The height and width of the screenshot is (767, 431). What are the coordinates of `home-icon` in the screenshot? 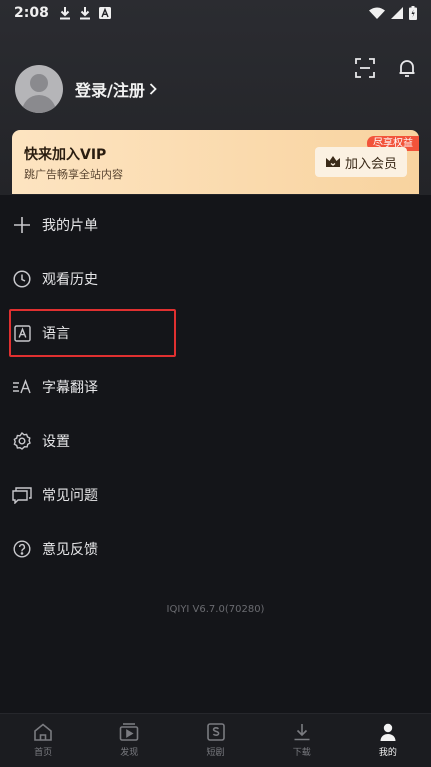 It's located at (43, 732).